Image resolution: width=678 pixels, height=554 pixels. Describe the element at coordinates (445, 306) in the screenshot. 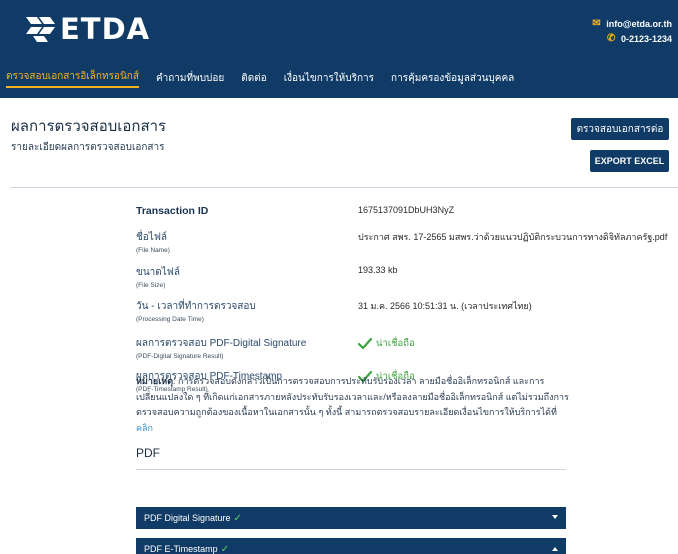

I see `processing-time-value: 31 ม.ค. 2566 10:51:31 น. (เวลาประเทศไทย)` at that location.